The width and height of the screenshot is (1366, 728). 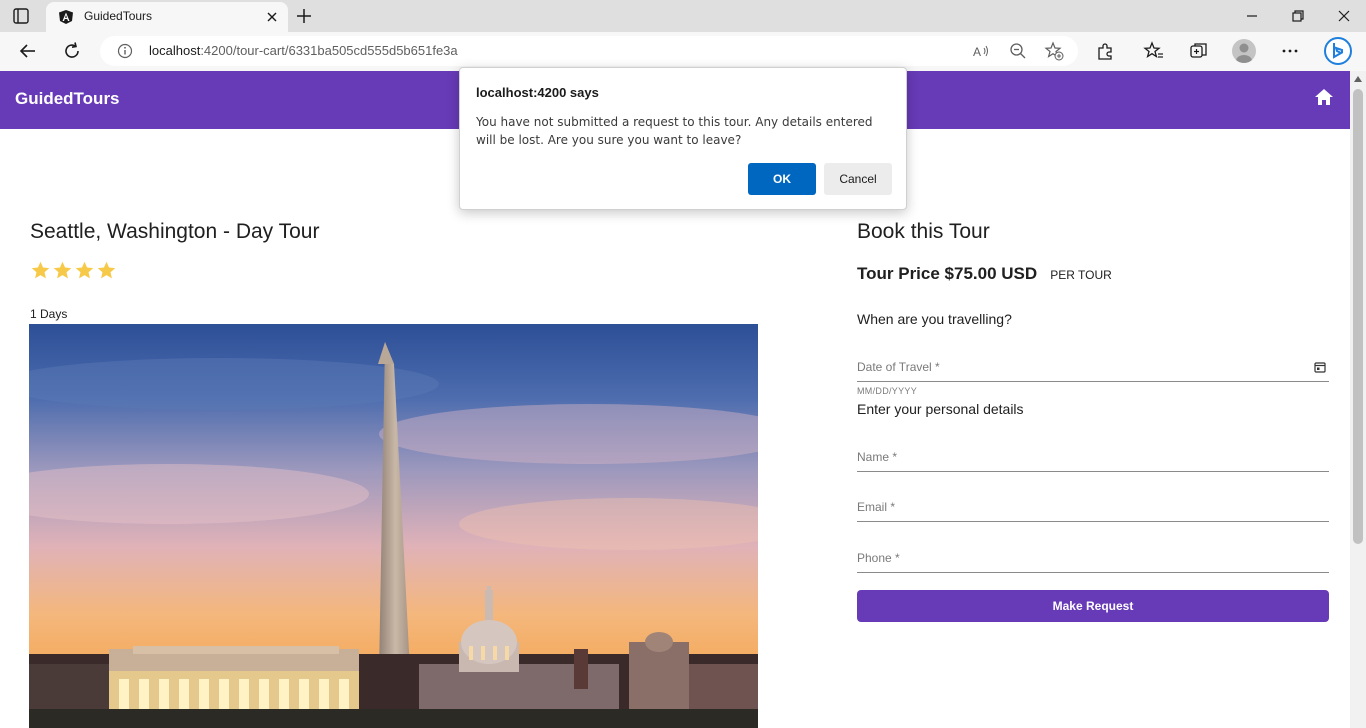 What do you see at coordinates (1320, 367) in the screenshot?
I see `calendar-icon` at bounding box center [1320, 367].